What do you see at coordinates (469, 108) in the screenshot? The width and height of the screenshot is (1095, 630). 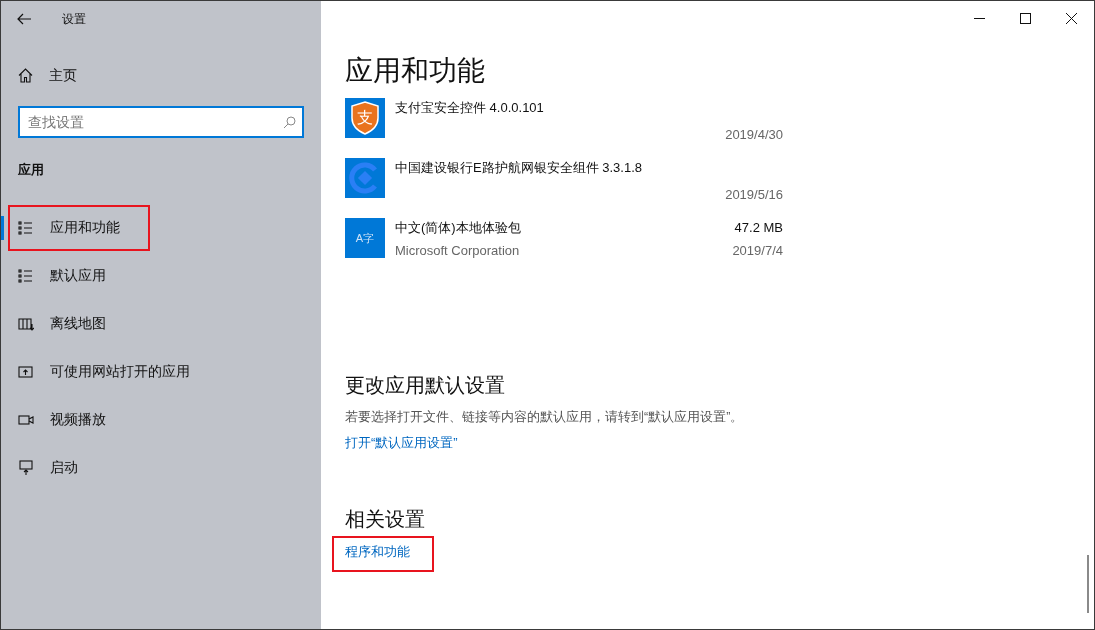 I see `app-name: 支付宝安全控件 4.0.0.101` at bounding box center [469, 108].